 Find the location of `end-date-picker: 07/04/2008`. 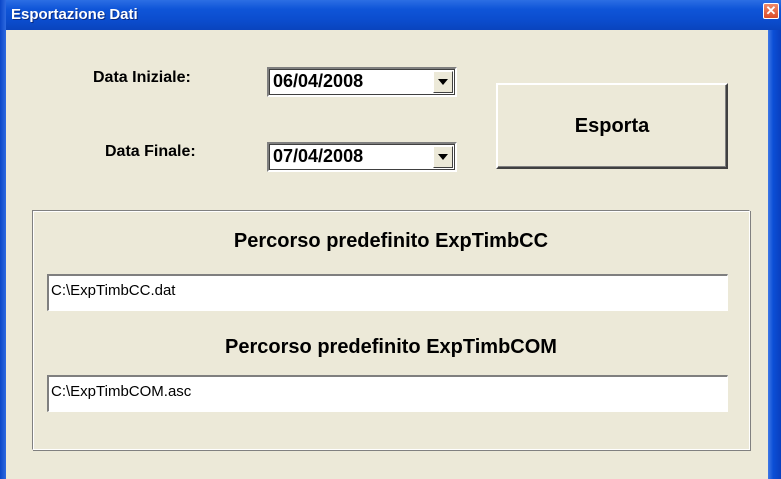

end-date-picker: 07/04/2008 is located at coordinates (362, 157).